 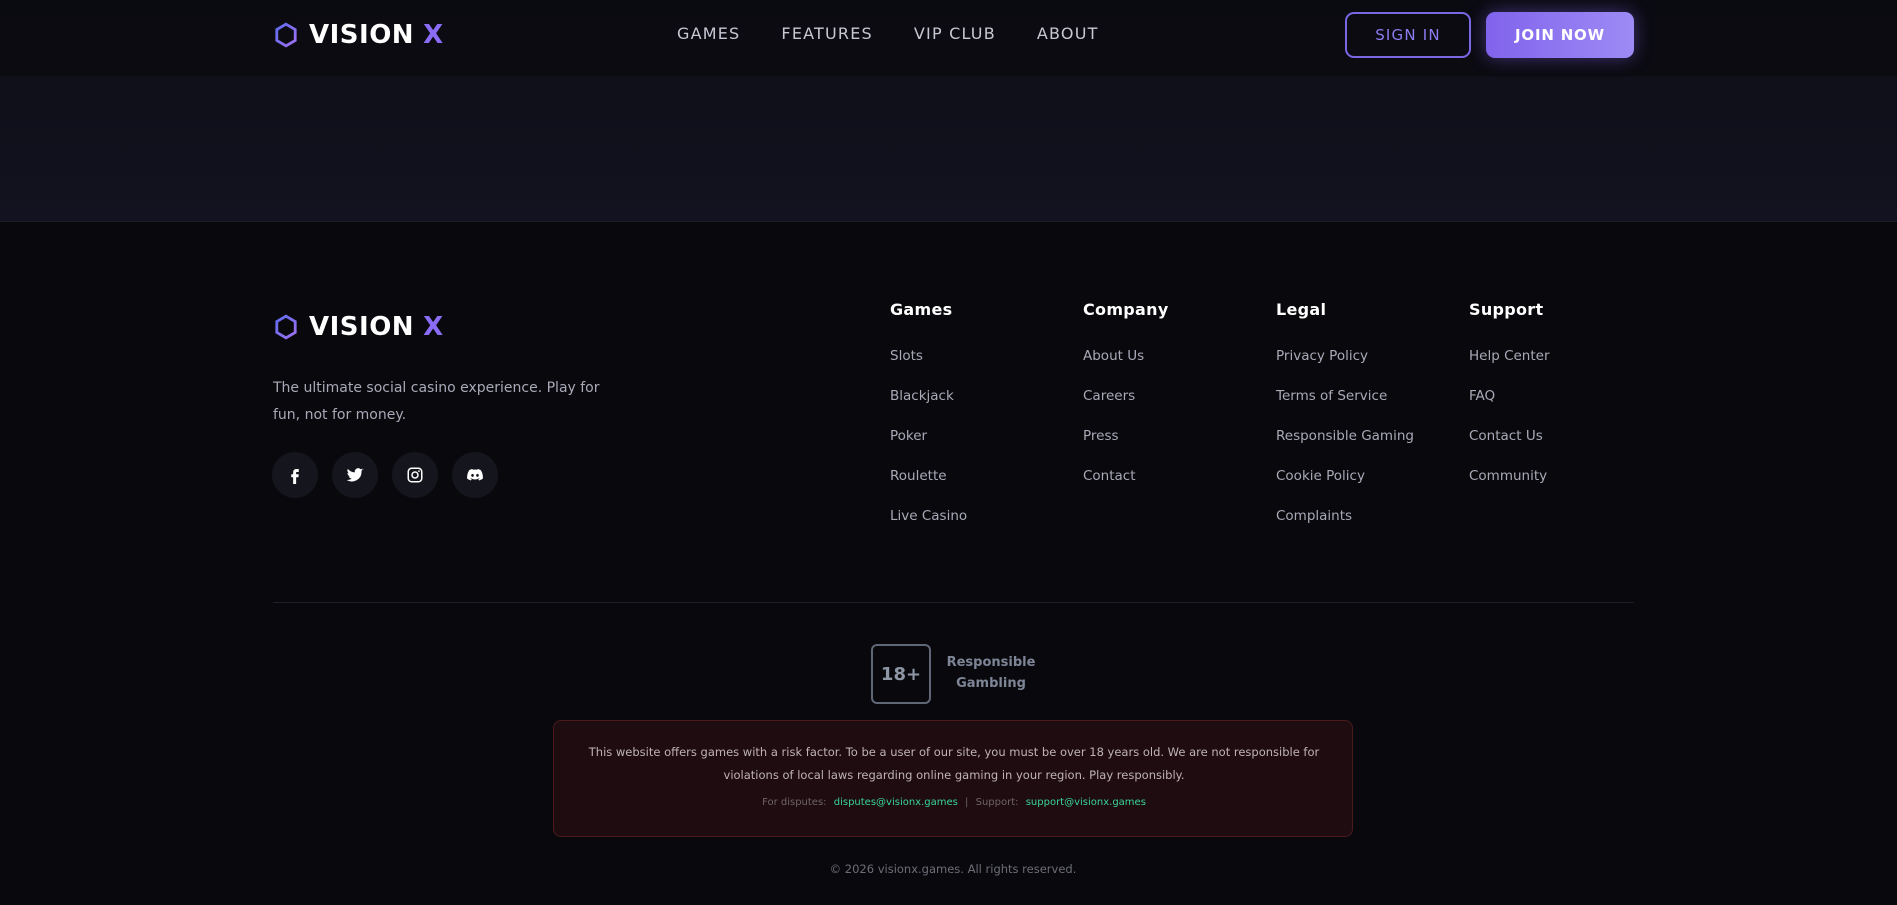 What do you see at coordinates (826, 33) in the screenshot?
I see `nav-features: FEATURES` at bounding box center [826, 33].